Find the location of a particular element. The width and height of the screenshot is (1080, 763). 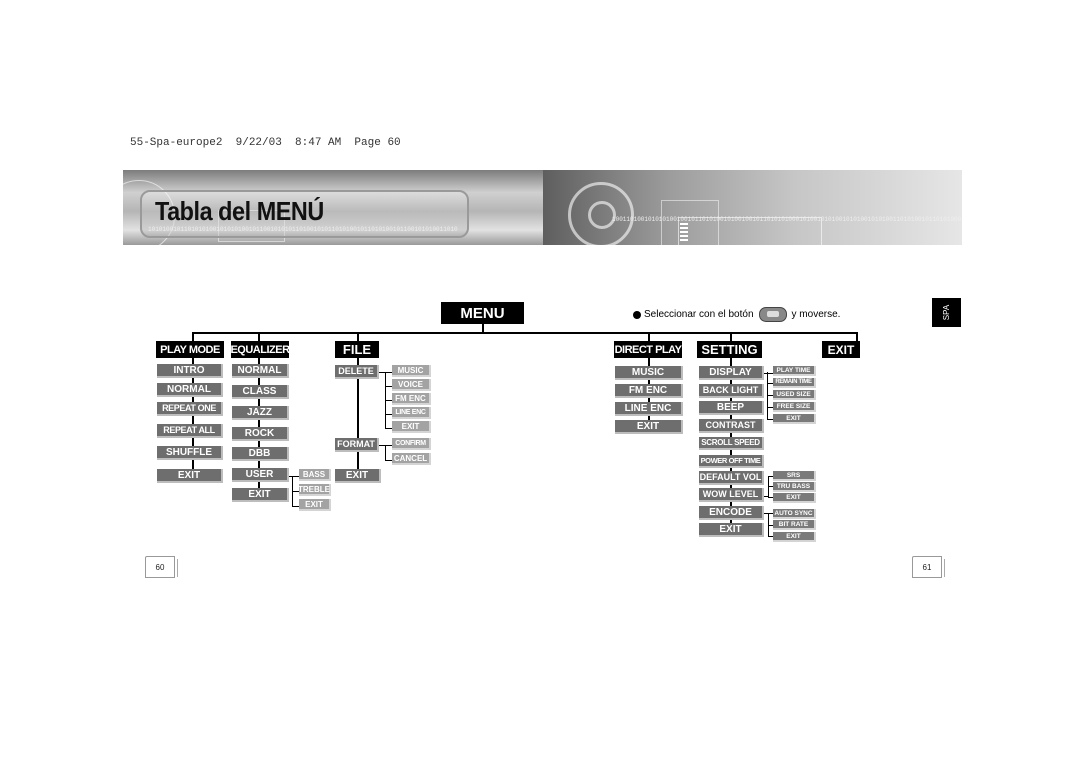

encode-sub-item: AUTO SYNC is located at coordinates (794, 514).